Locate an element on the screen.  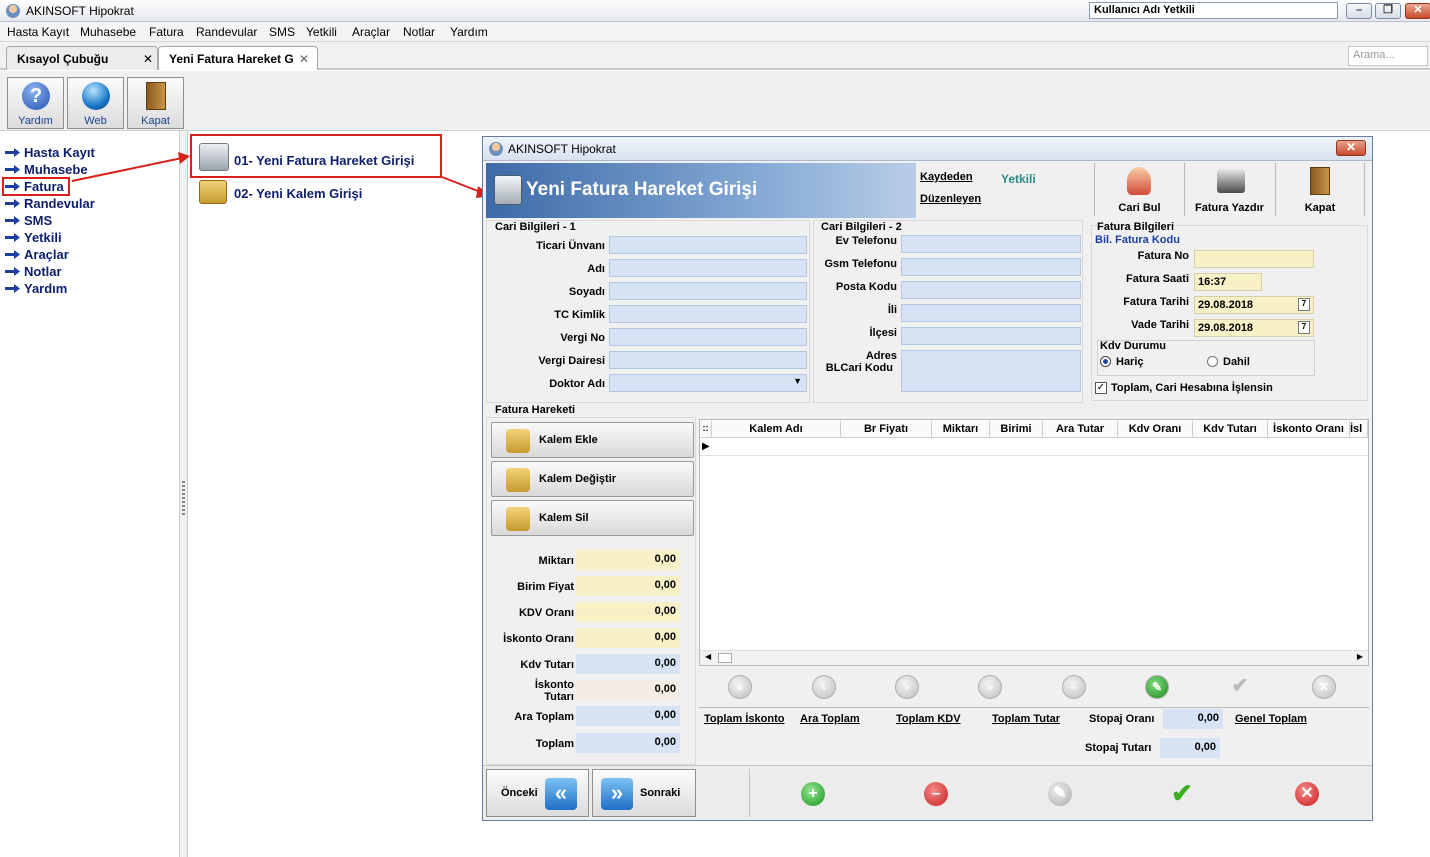
fatura-saati-field: 16:37 is located at coordinates (1228, 282).